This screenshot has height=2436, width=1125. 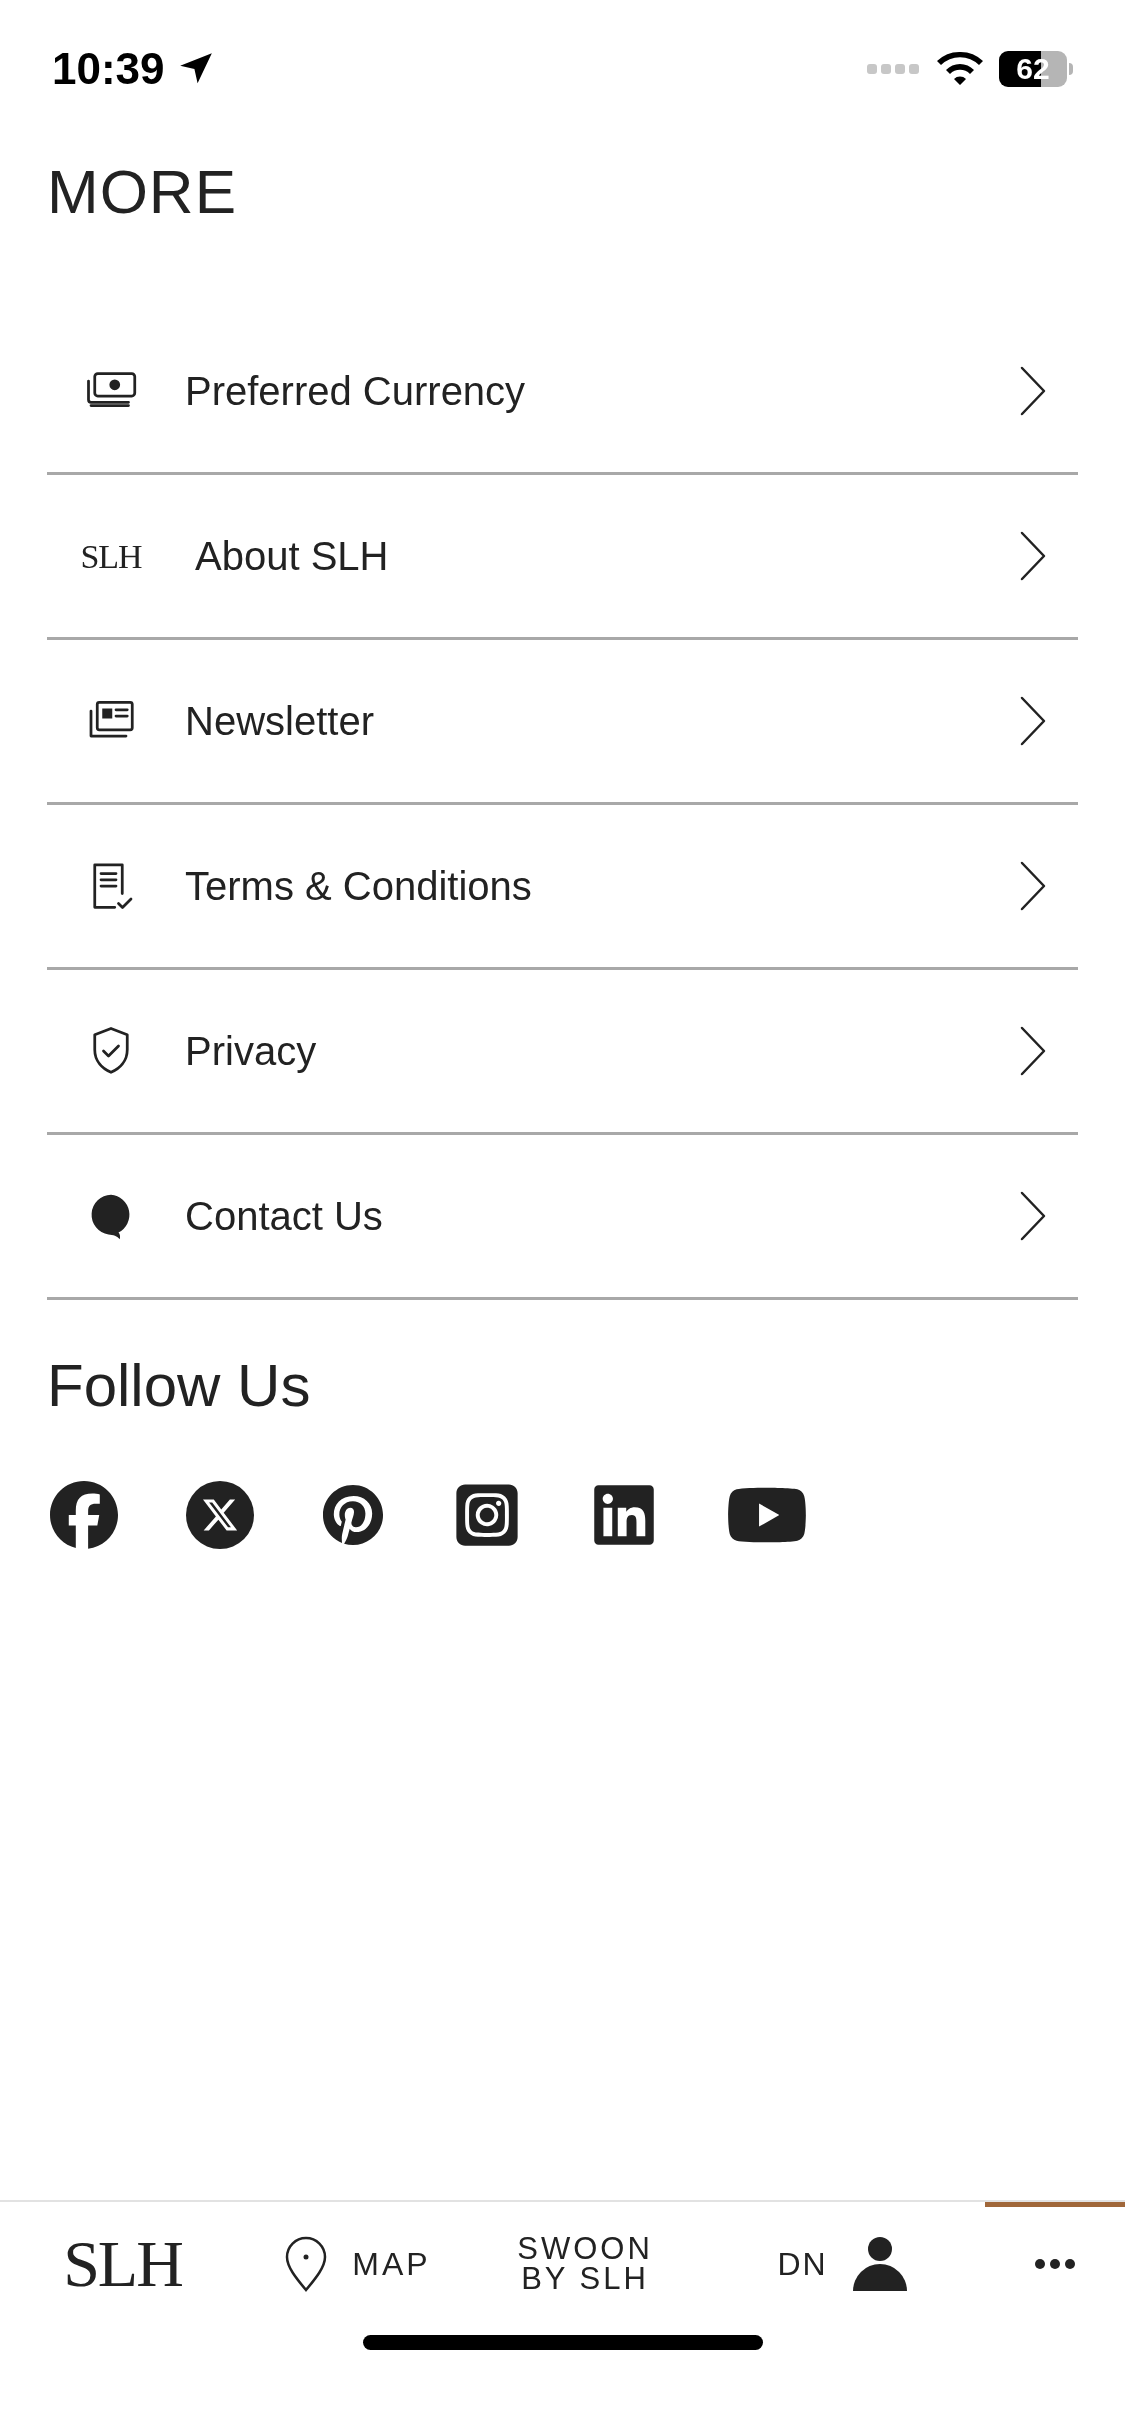 I want to click on menu-item: Contact Us, so click(x=562, y=1217).